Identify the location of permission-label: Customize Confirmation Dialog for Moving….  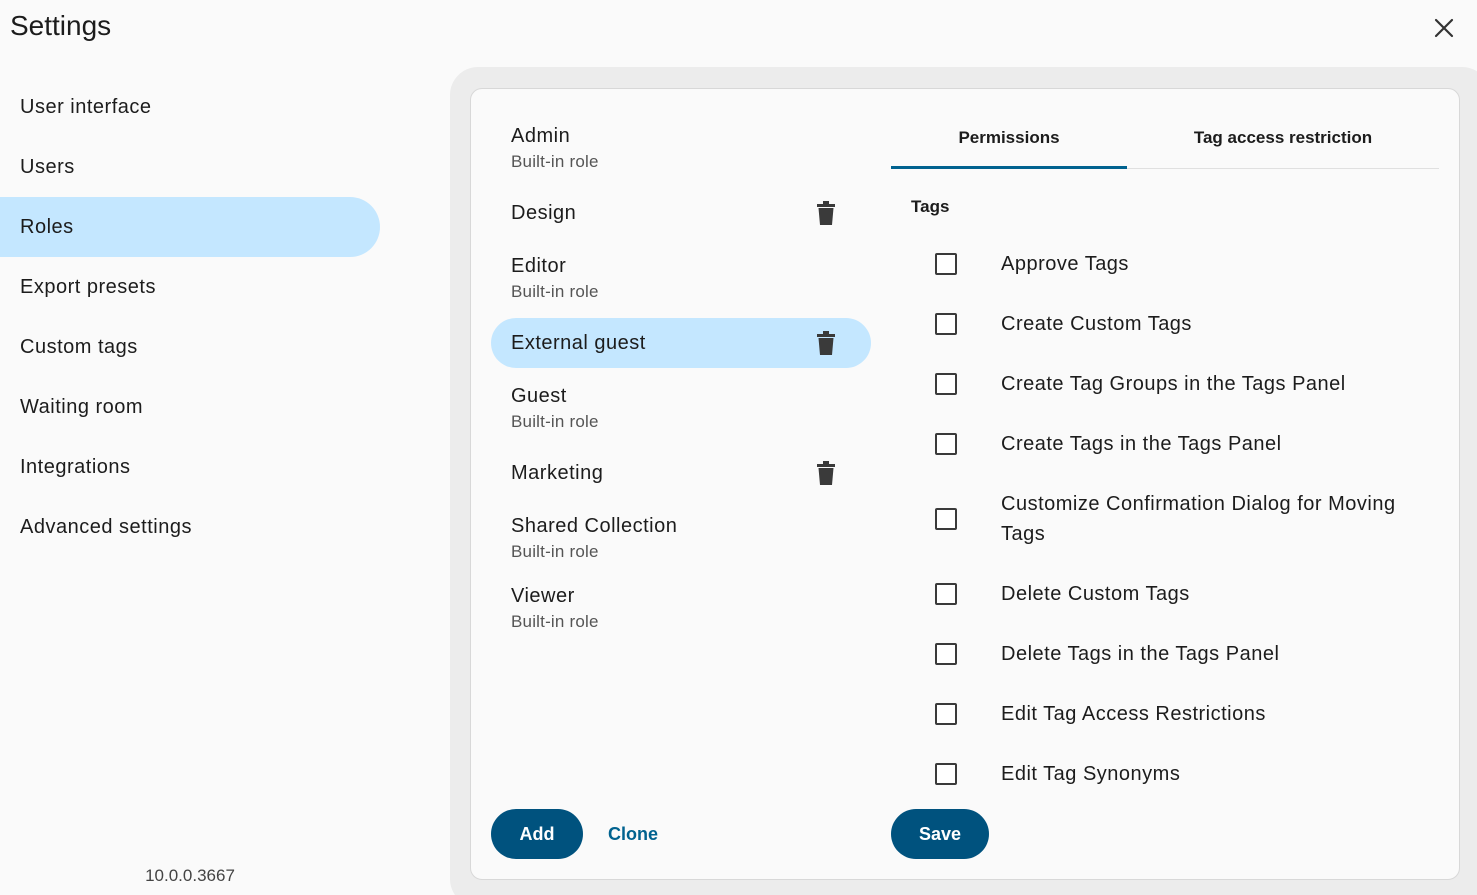
(1198, 519).